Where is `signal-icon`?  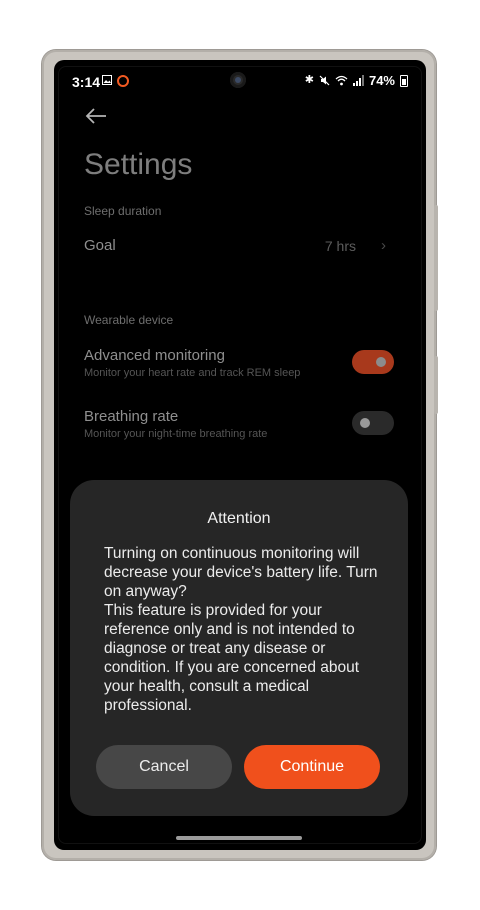 signal-icon is located at coordinates (358, 80).